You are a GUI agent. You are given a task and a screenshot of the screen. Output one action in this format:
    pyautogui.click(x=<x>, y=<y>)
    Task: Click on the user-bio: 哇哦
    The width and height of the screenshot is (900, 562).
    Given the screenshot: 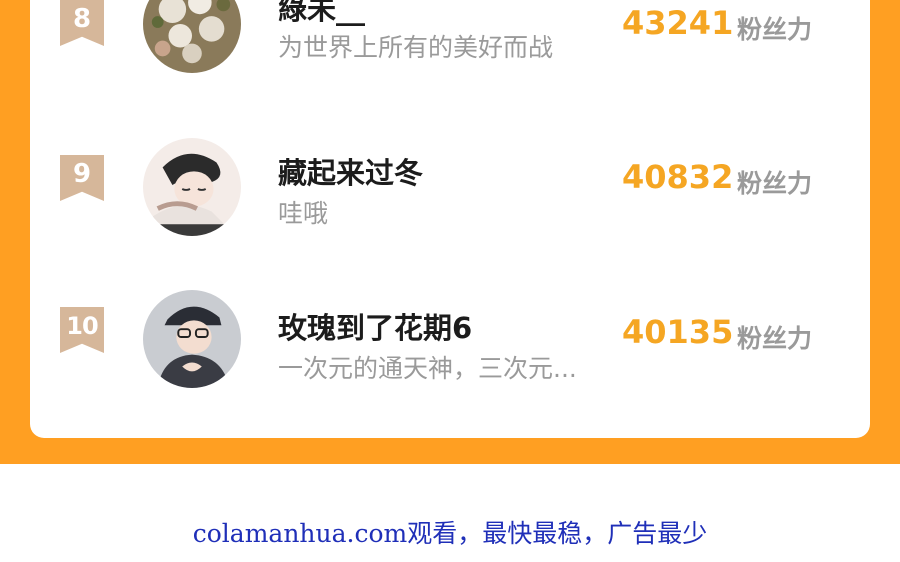 What is the action you would take?
    pyautogui.click(x=303, y=213)
    